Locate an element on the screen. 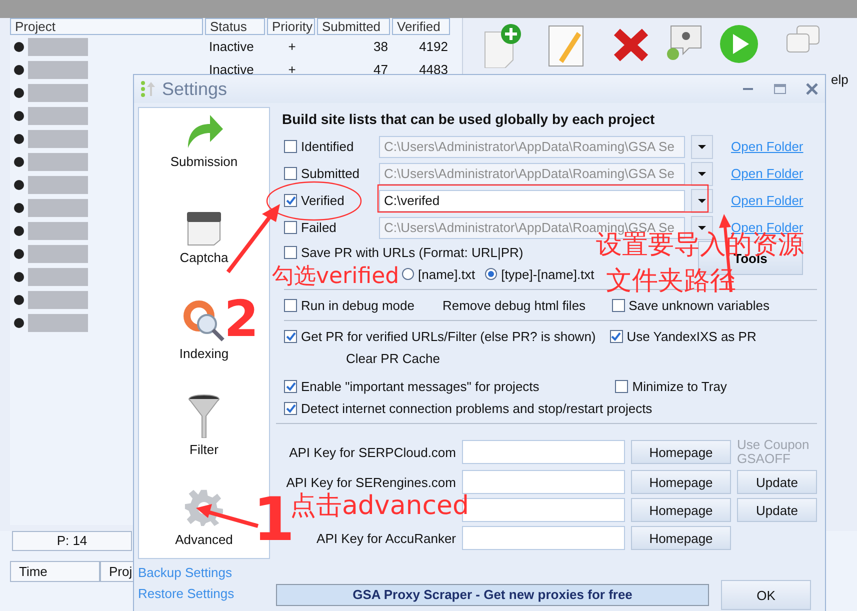 The height and width of the screenshot is (611, 857). column-header: Project is located at coordinates (106, 26).